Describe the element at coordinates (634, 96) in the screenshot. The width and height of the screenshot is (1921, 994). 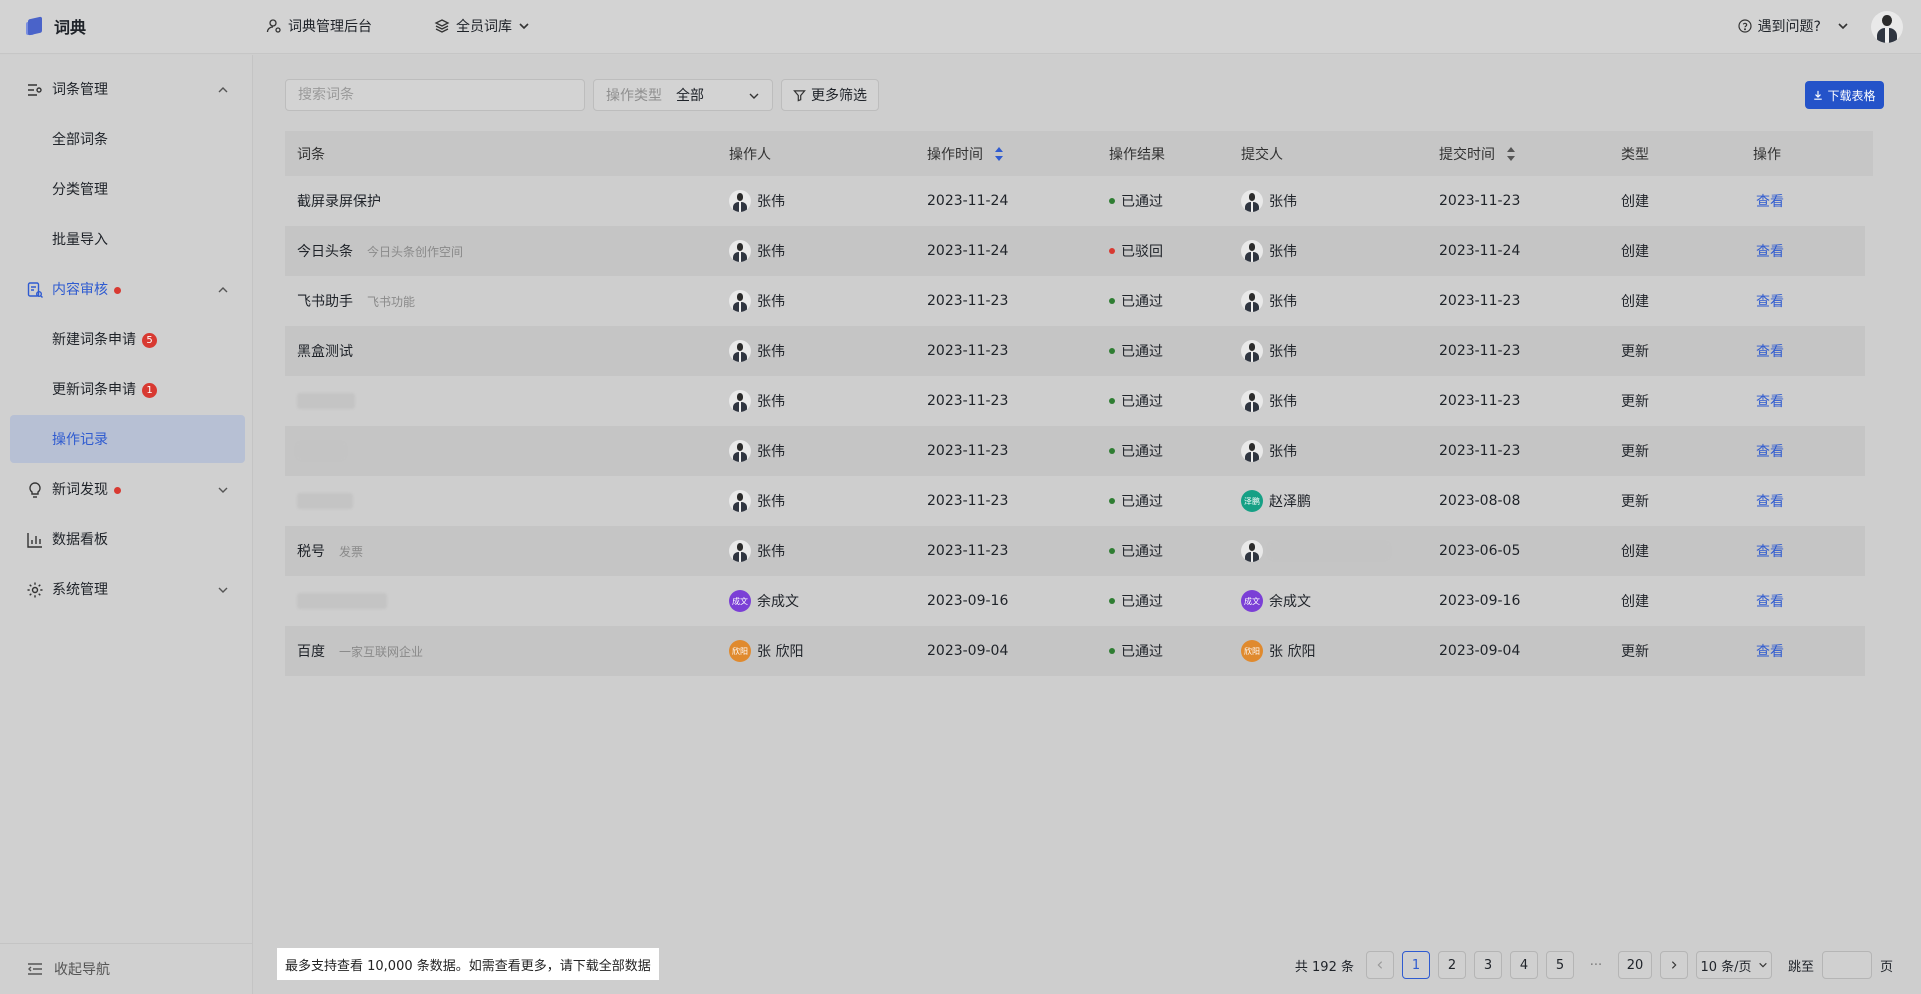
I see `select-label: 操作类型` at that location.